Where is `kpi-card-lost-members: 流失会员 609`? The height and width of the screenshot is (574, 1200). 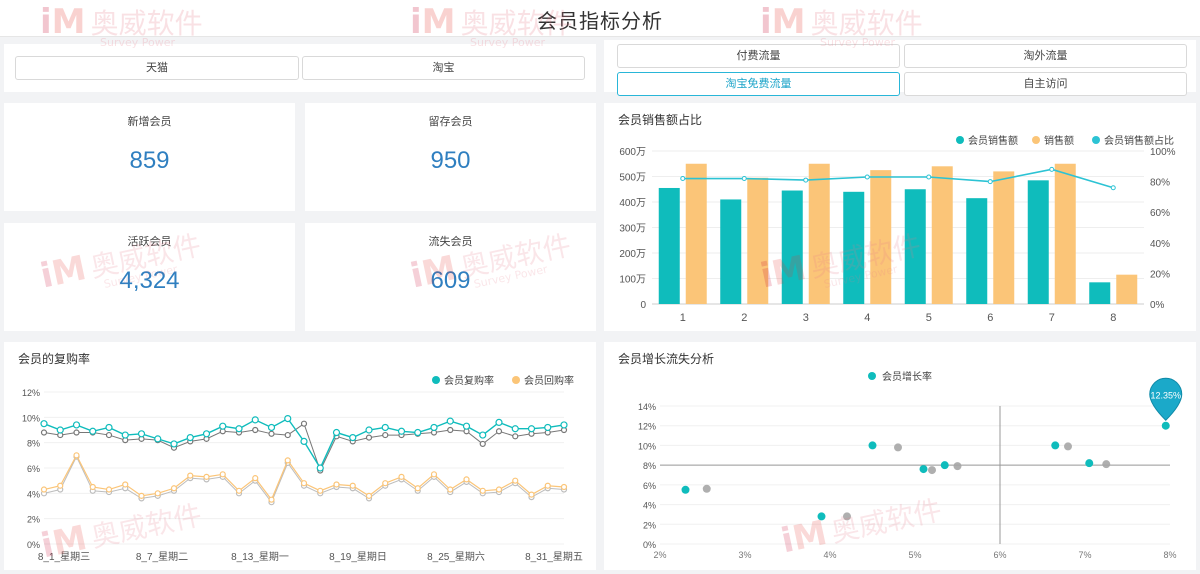 kpi-card-lost-members: 流失会员 609 is located at coordinates (450, 277).